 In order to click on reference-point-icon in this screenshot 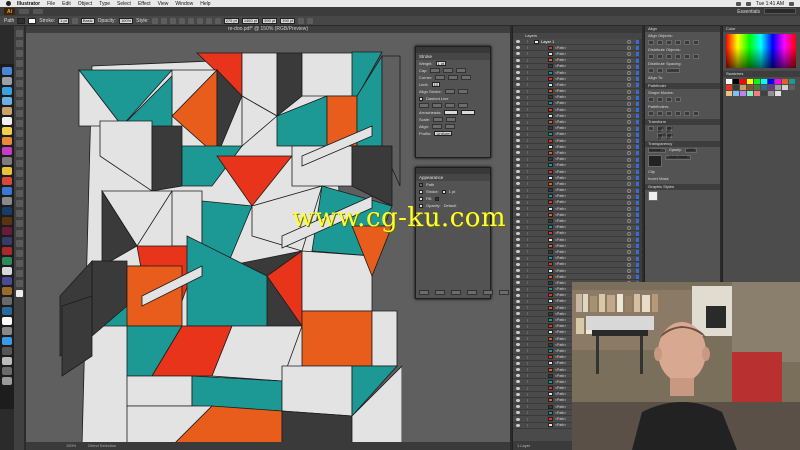, I will do `click(651, 128)`.